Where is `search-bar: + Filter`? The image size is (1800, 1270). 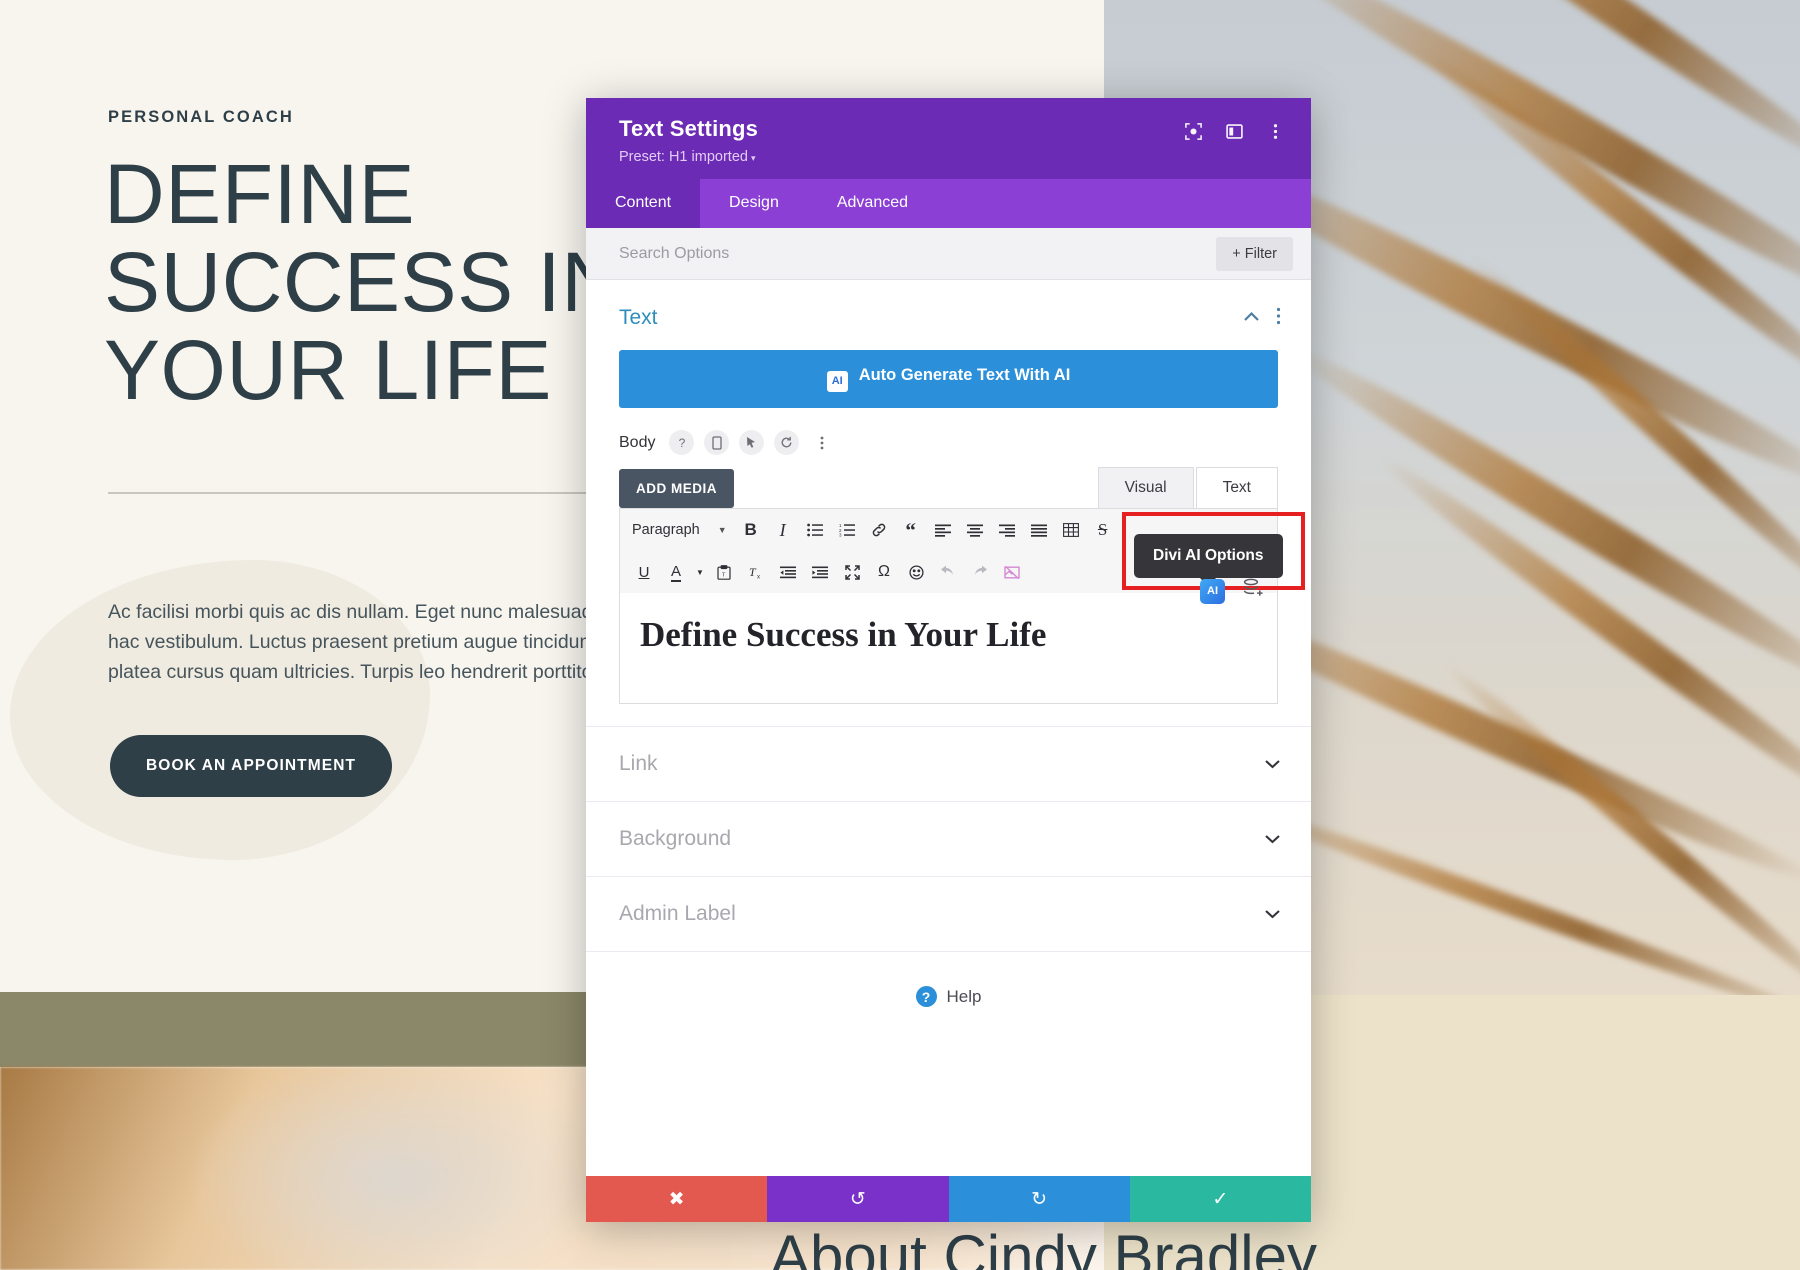
search-bar: + Filter is located at coordinates (948, 254).